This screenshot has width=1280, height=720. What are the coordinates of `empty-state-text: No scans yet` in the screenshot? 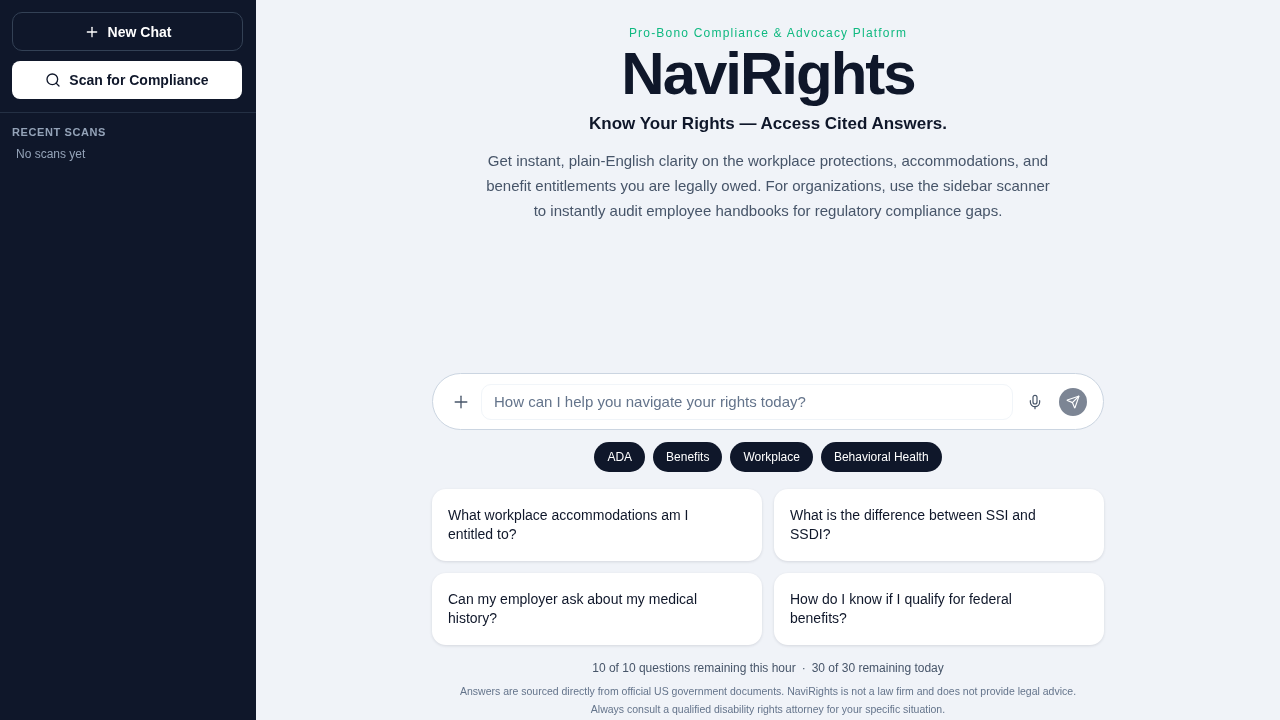 It's located at (51, 154).